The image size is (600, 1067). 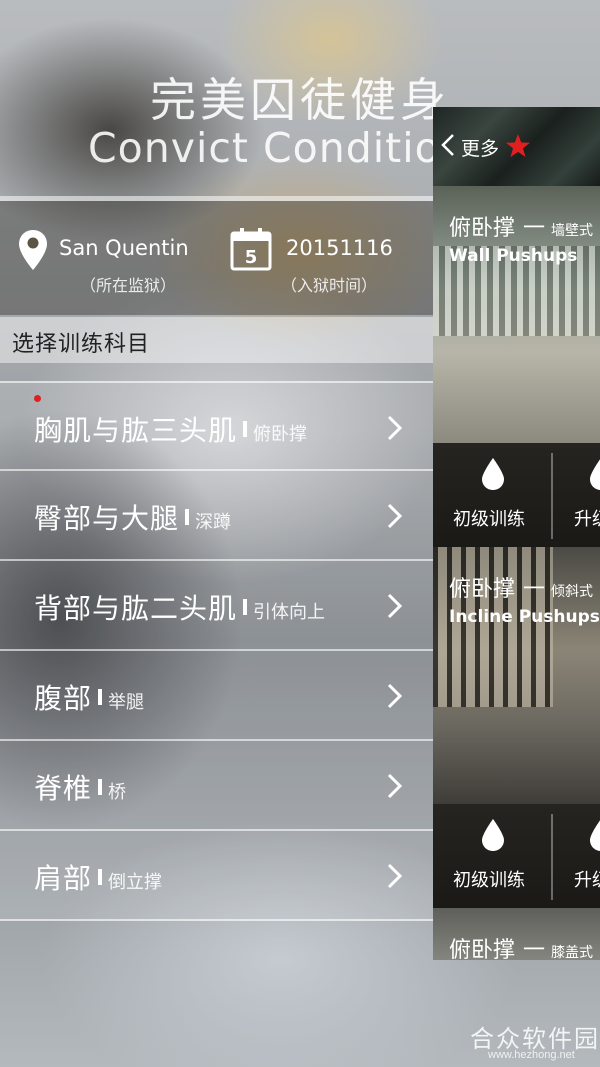 I want to click on card-subtitle: Incline Pushups, so click(x=524, y=617).